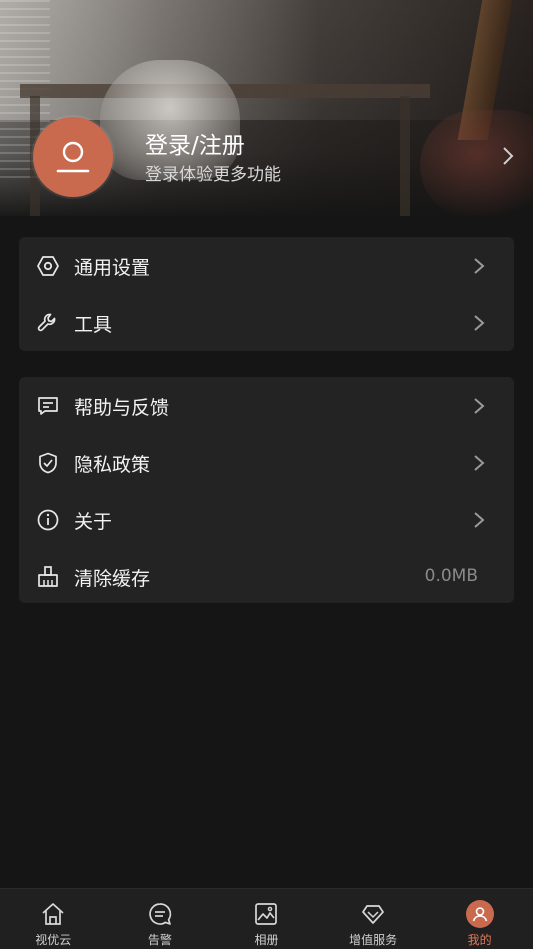 The height and width of the screenshot is (949, 533). I want to click on menu-item-help-feedback: 帮助与反馈, so click(266, 405).